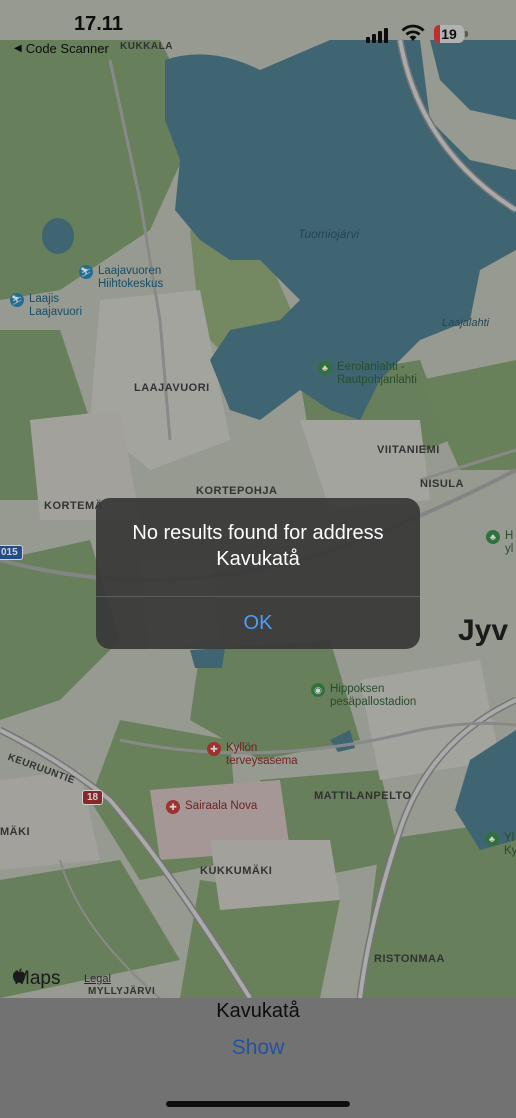 This screenshot has width=516, height=1118. What do you see at coordinates (258, 573) in the screenshot?
I see `no-results-alert: No results found for address Kavukatå OK` at bounding box center [258, 573].